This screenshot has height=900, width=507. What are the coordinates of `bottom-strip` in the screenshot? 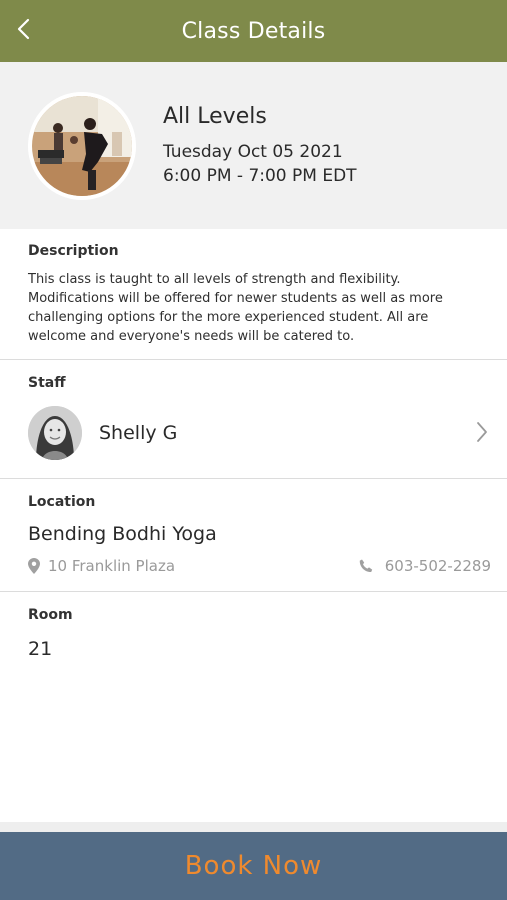 It's located at (253, 827).